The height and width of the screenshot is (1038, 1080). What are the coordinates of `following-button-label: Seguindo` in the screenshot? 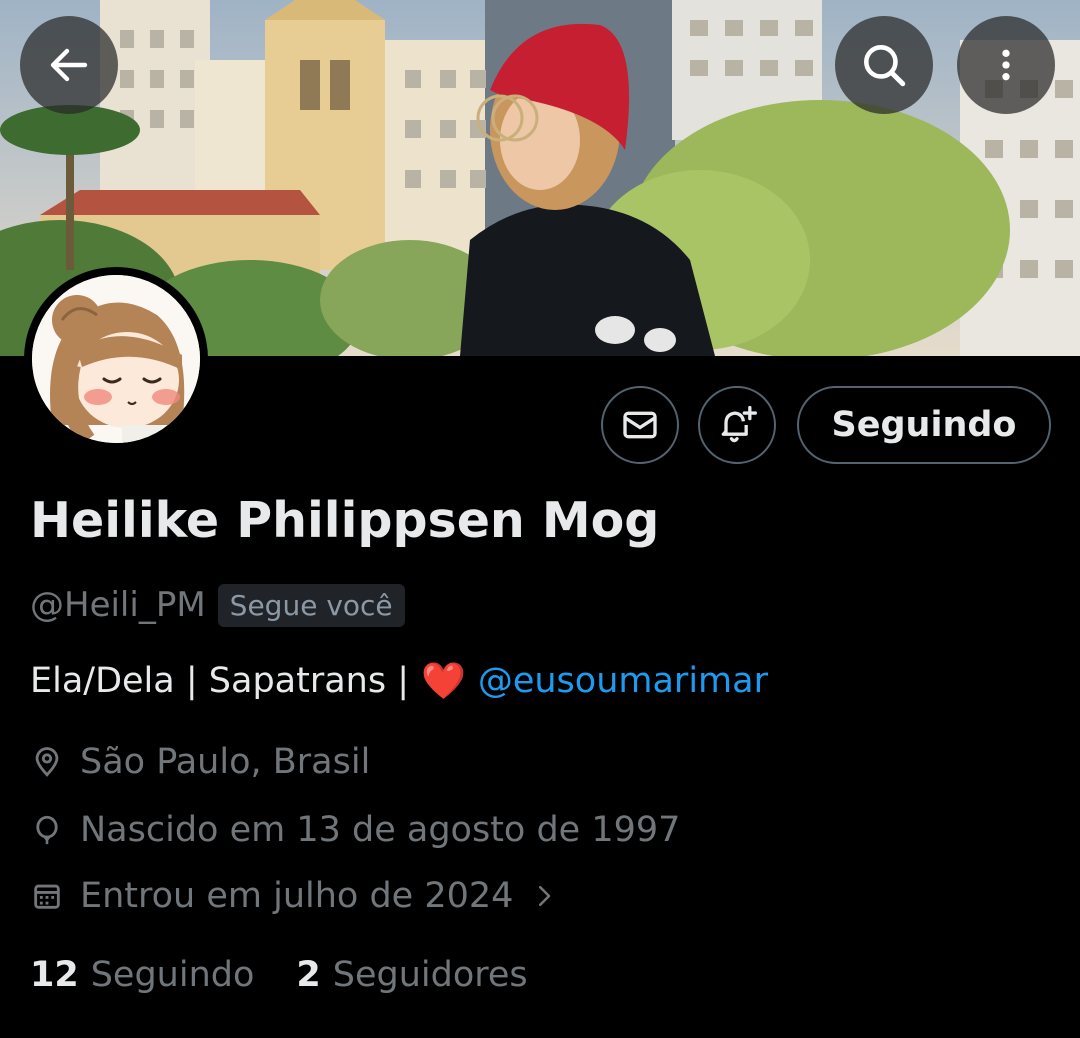 It's located at (924, 425).